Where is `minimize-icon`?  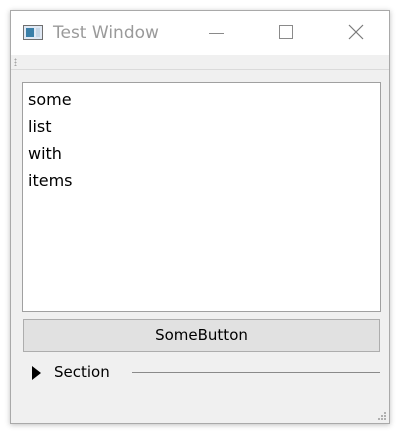
minimize-icon is located at coordinates (216, 33).